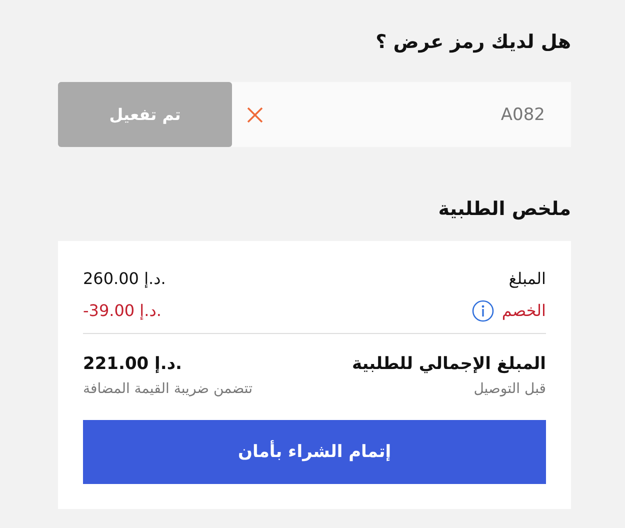  What do you see at coordinates (472, 42) in the screenshot?
I see `promo-title: هل لديك رمز عرض ؟` at bounding box center [472, 42].